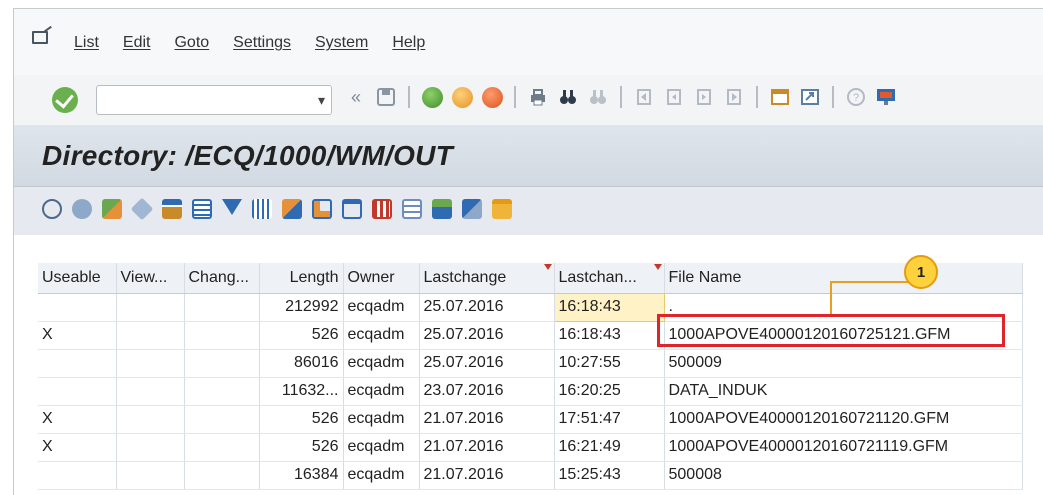 This screenshot has height=495, width=1043. Describe the element at coordinates (262, 43) in the screenshot. I see `menu-item-settings: Settings` at that location.